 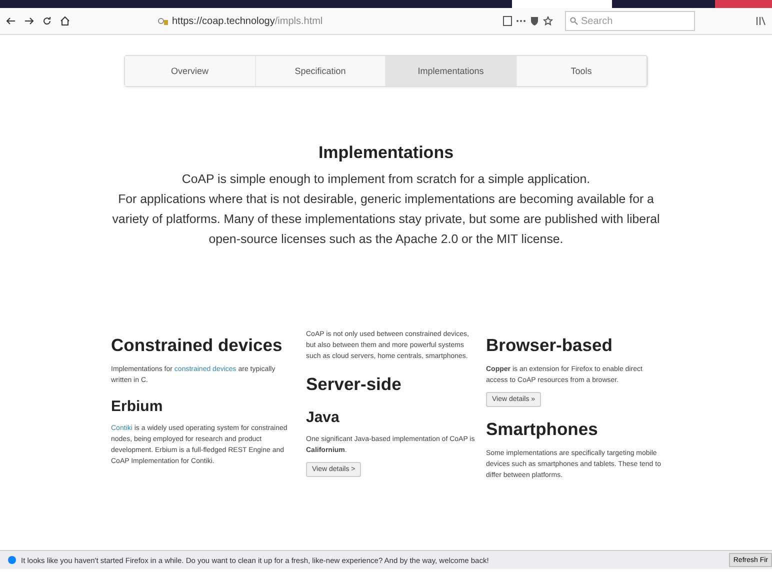 What do you see at coordinates (65, 21) in the screenshot?
I see `home-icon` at bounding box center [65, 21].